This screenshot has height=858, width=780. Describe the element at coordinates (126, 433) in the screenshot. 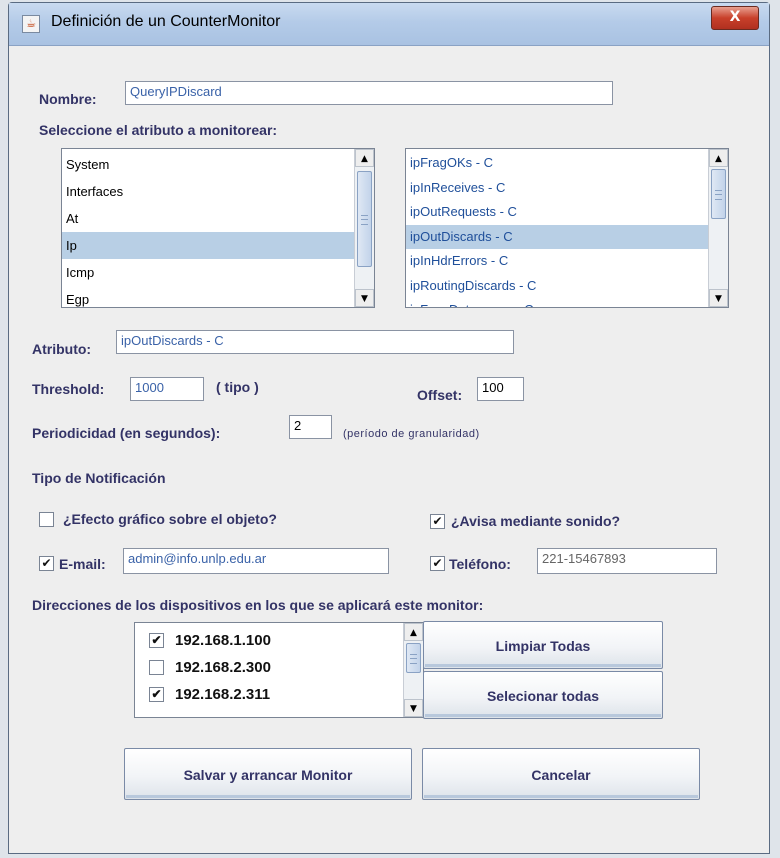

I see `periodicidad-label: Periodicidad (en segundos):` at that location.